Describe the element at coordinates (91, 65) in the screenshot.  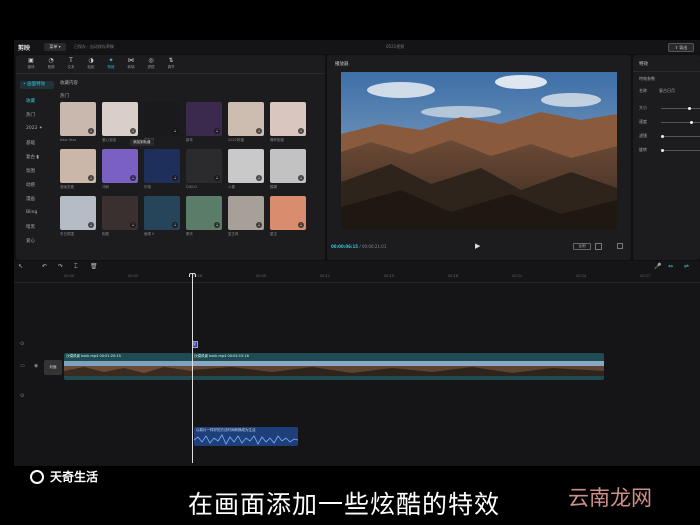
I see `tab-sticker: ◑ 贴纸` at that location.